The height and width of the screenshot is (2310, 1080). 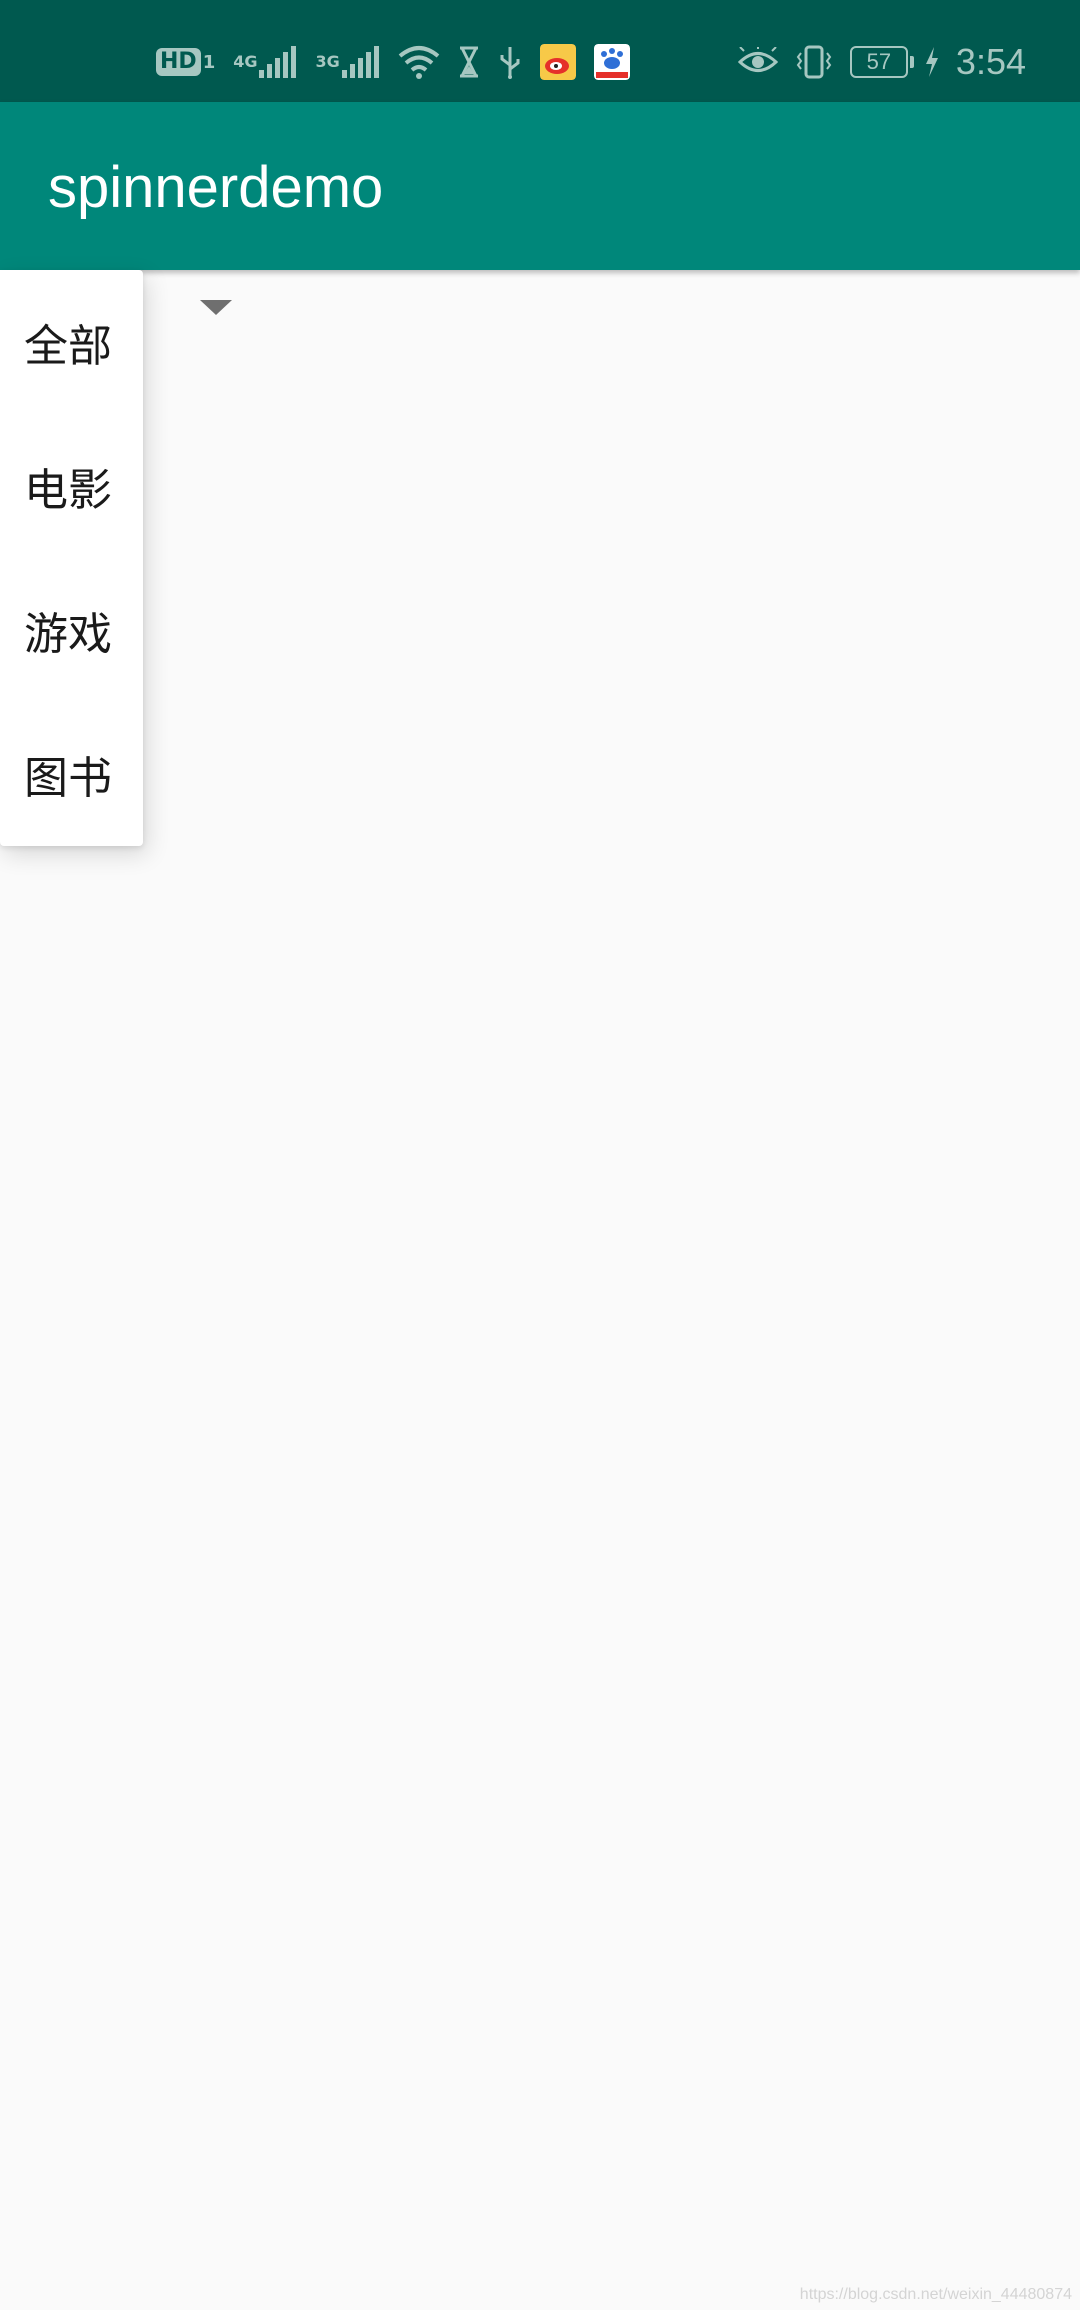 I want to click on wifi-icon, so click(x=419, y=62).